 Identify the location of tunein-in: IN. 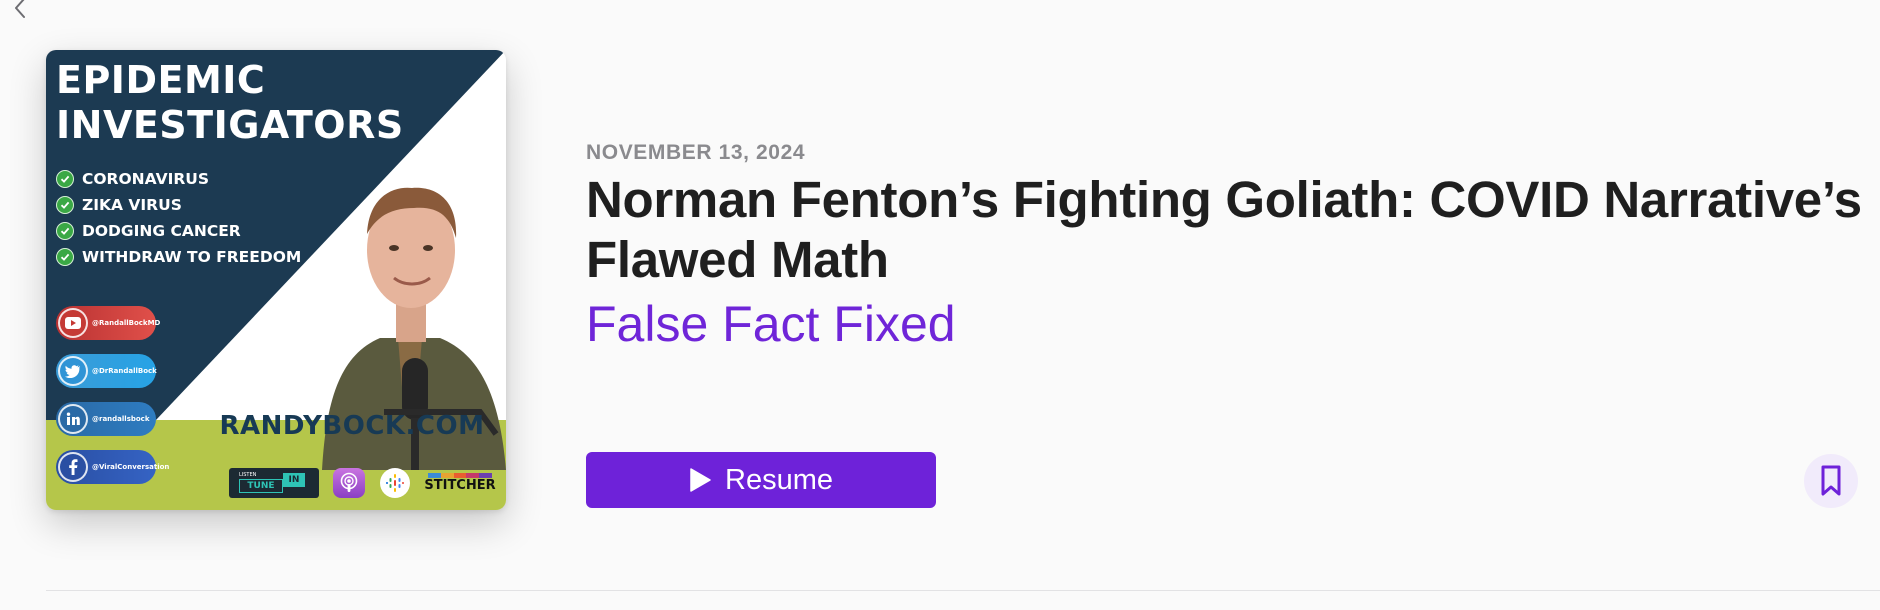
(294, 480).